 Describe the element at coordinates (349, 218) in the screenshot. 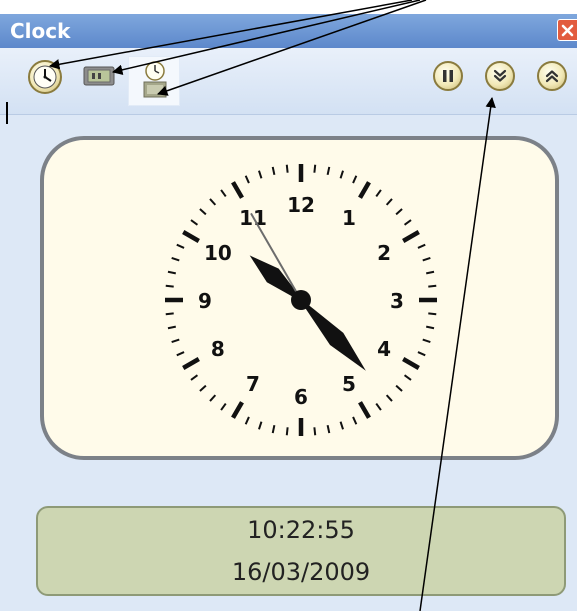

I see `clock-numeral: 1` at that location.